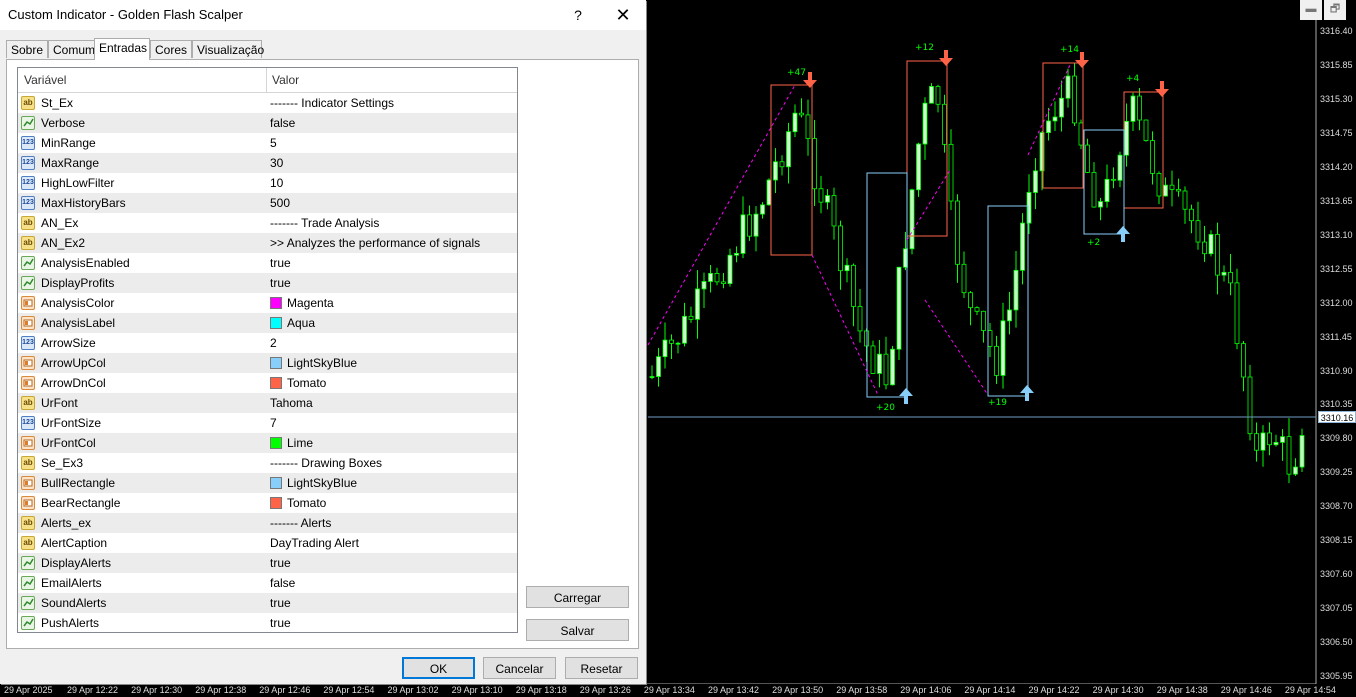  What do you see at coordinates (519, 668) in the screenshot?
I see `cancel-button: Cancelar` at bounding box center [519, 668].